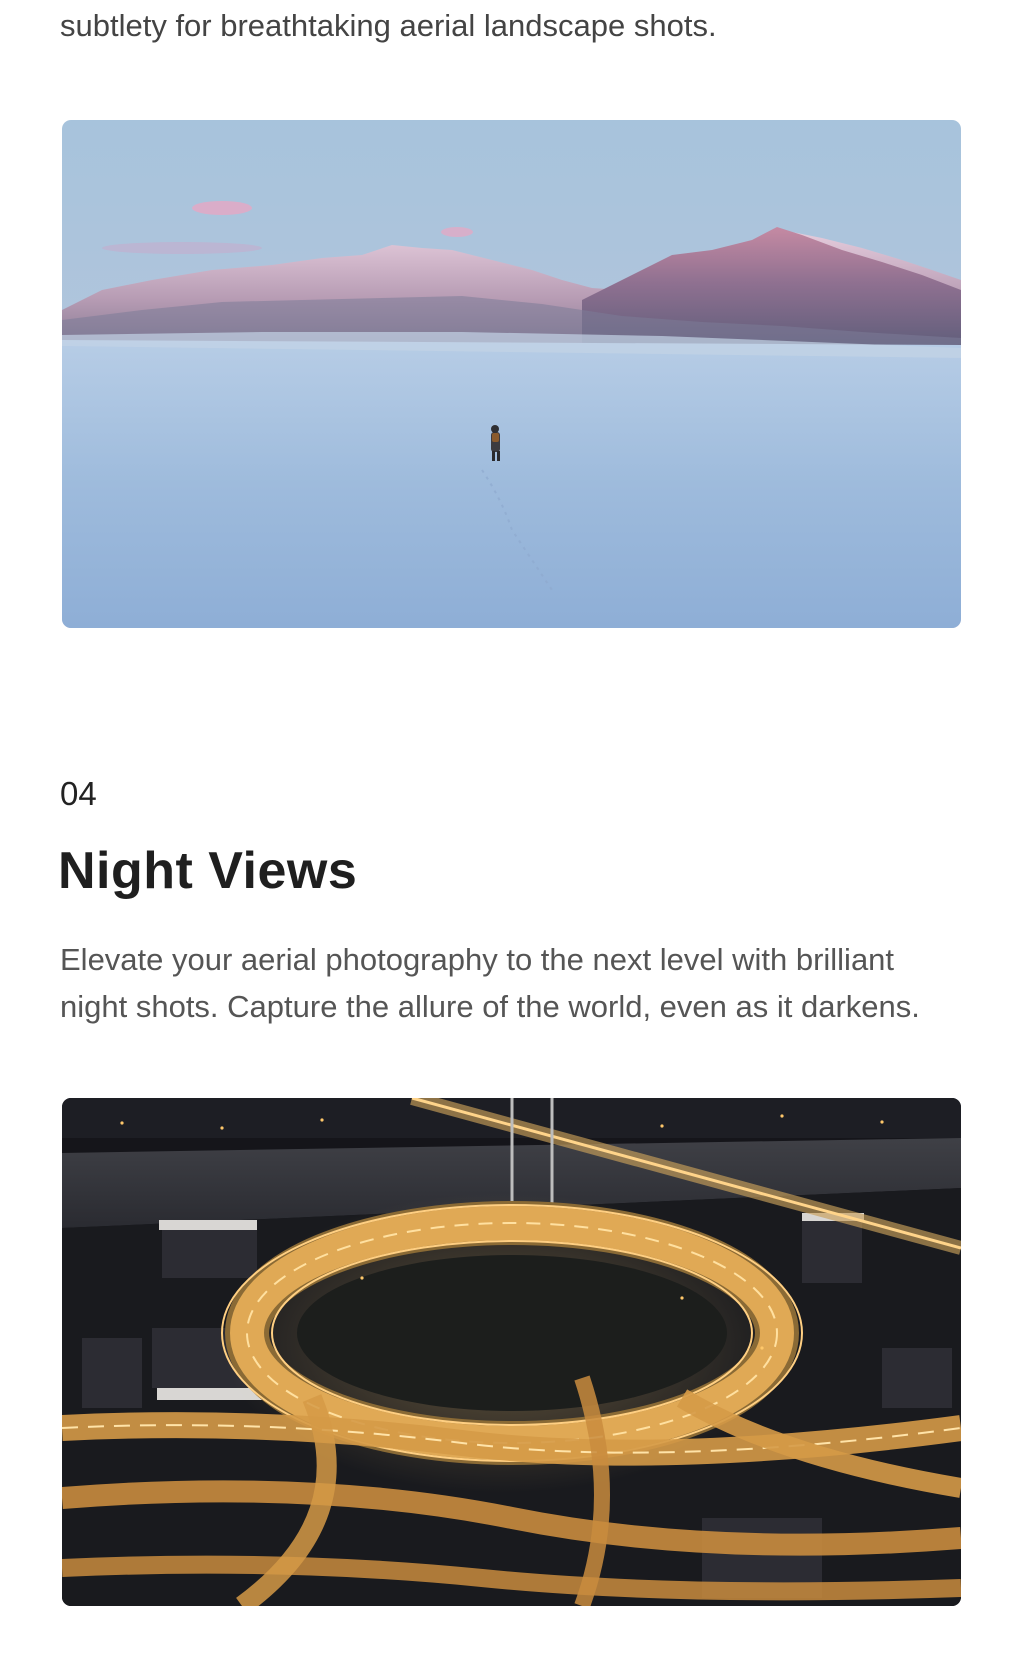 The width and height of the screenshot is (1024, 1678). I want to click on section-number: 04, so click(78, 793).